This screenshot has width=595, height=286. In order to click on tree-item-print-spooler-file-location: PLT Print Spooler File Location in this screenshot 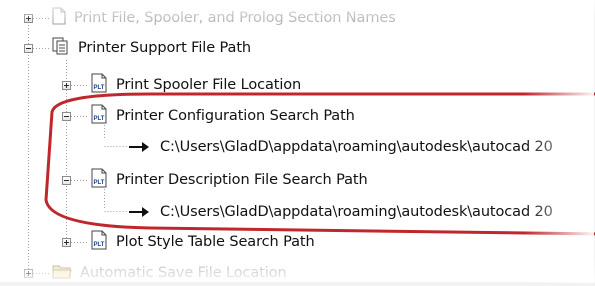, I will do `click(195, 85)`.